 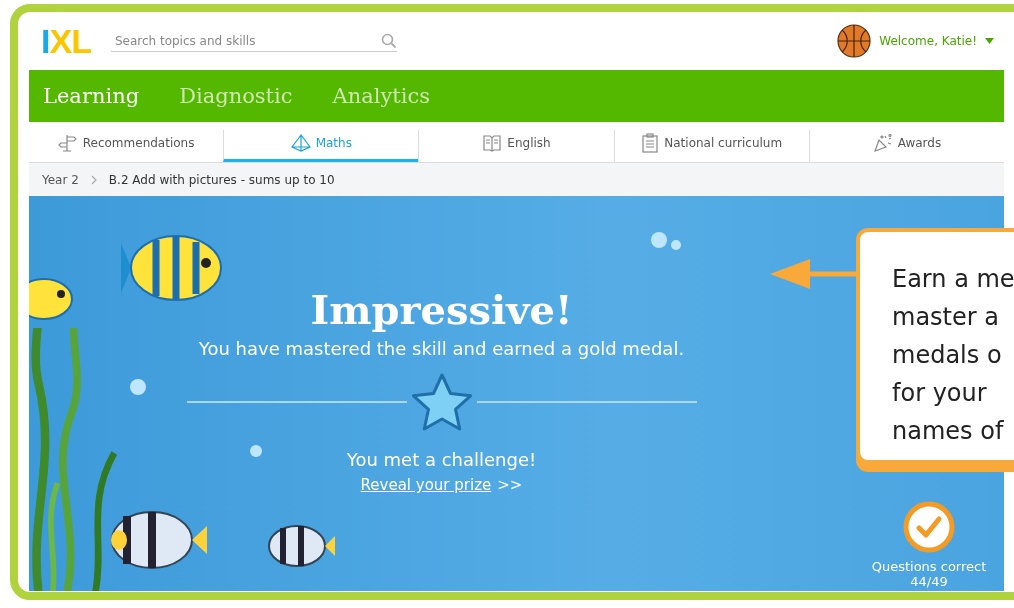 What do you see at coordinates (441, 310) in the screenshot?
I see `result-heading: Impressive!` at bounding box center [441, 310].